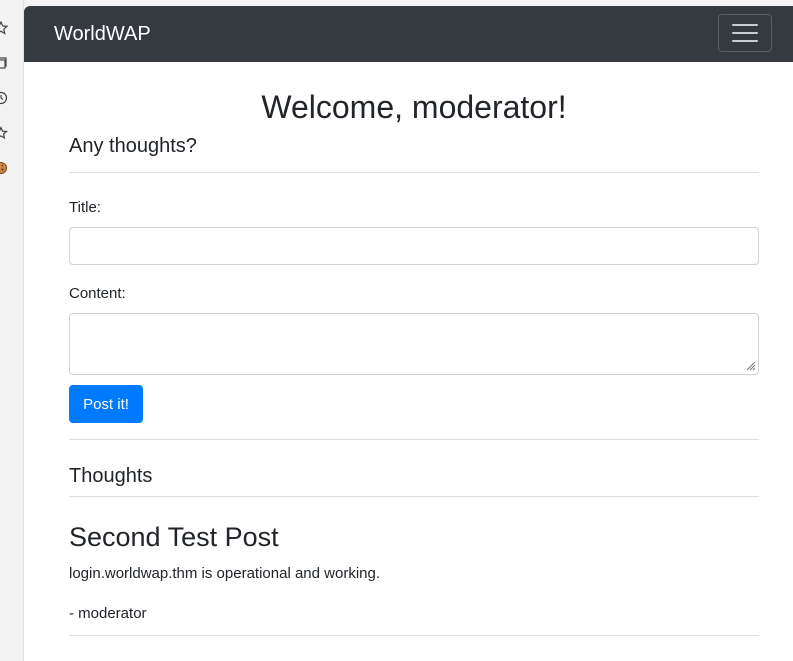 The image size is (793, 661). I want to click on title-input, so click(414, 246).